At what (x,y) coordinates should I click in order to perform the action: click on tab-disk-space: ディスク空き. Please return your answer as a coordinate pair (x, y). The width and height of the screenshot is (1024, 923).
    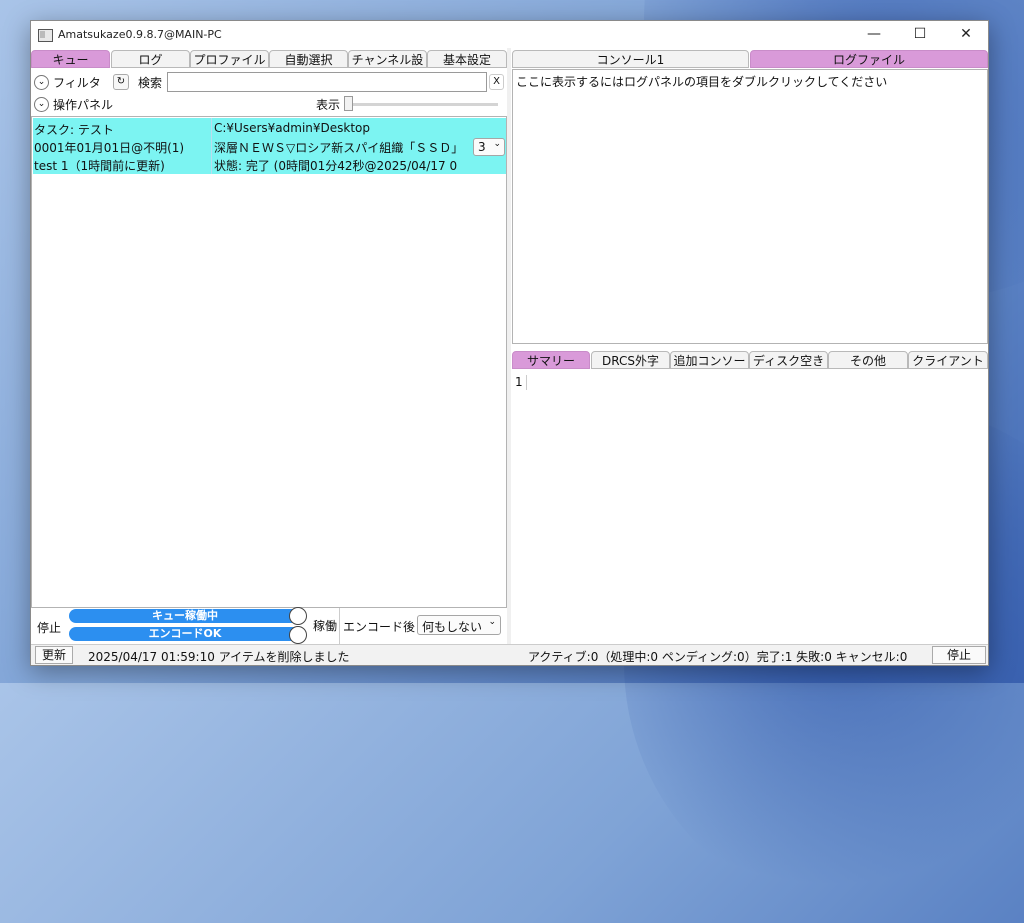
    Looking at the image, I should click on (788, 360).